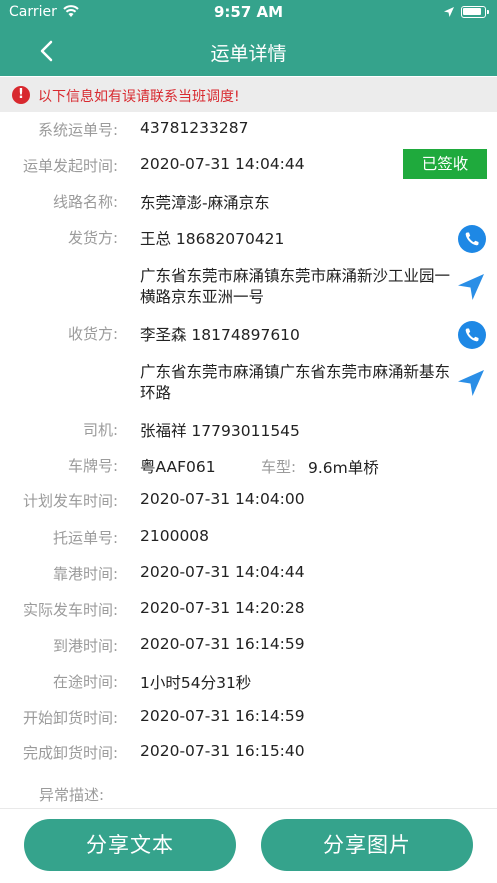 Image resolution: width=497 pixels, height=883 pixels. What do you see at coordinates (70, 718) in the screenshot?
I see `unload-start-label: 开始卸货时间:` at bounding box center [70, 718].